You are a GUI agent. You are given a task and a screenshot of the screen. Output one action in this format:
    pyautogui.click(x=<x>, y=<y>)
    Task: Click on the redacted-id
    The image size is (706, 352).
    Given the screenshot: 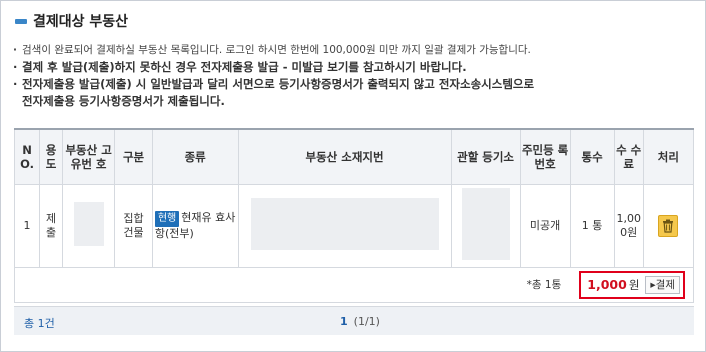 What is the action you would take?
    pyautogui.click(x=88, y=224)
    